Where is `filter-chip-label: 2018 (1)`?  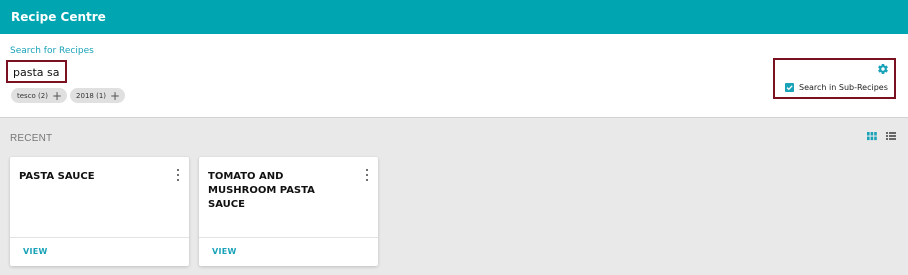 filter-chip-label: 2018 (1) is located at coordinates (91, 95).